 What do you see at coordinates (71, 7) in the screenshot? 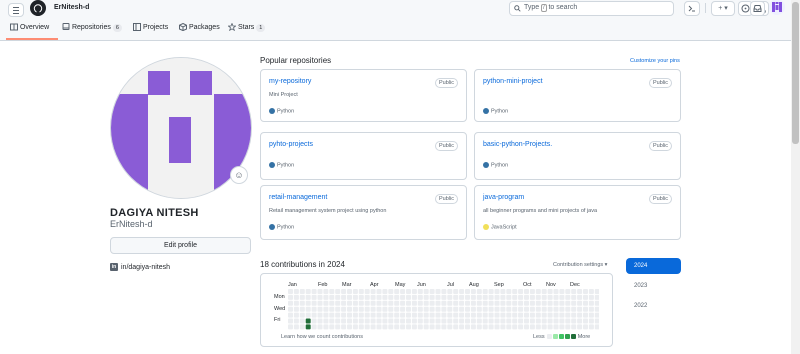
I see `header-username: ErNitesh-d` at bounding box center [71, 7].